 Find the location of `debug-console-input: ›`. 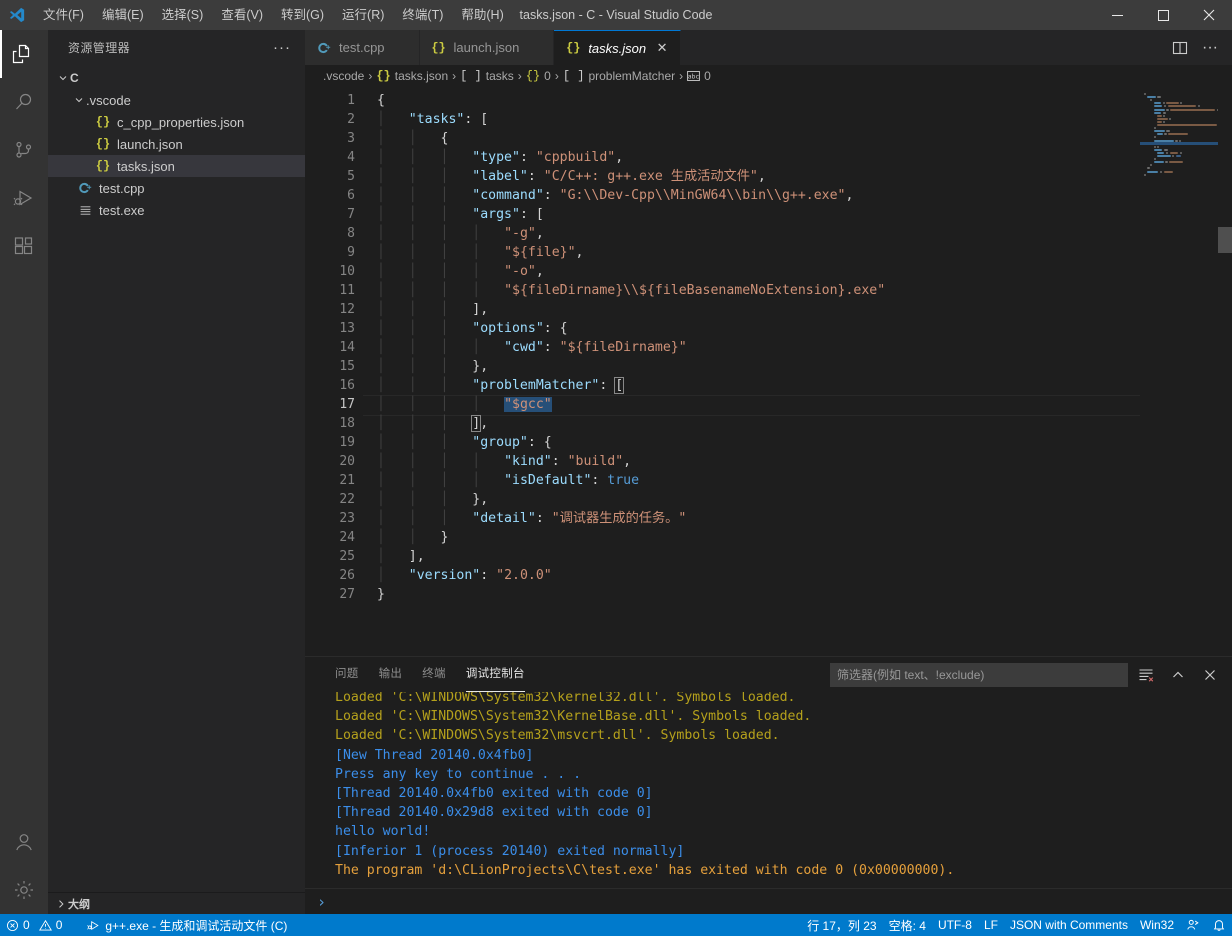

debug-console-input: › is located at coordinates (768, 901).